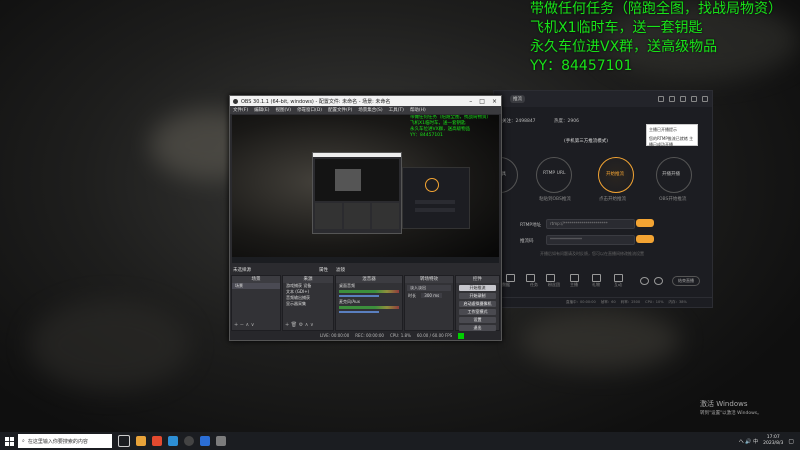  What do you see at coordinates (519, 121) in the screenshot?
I see `app-stat: 关注：2498847` at bounding box center [519, 121].